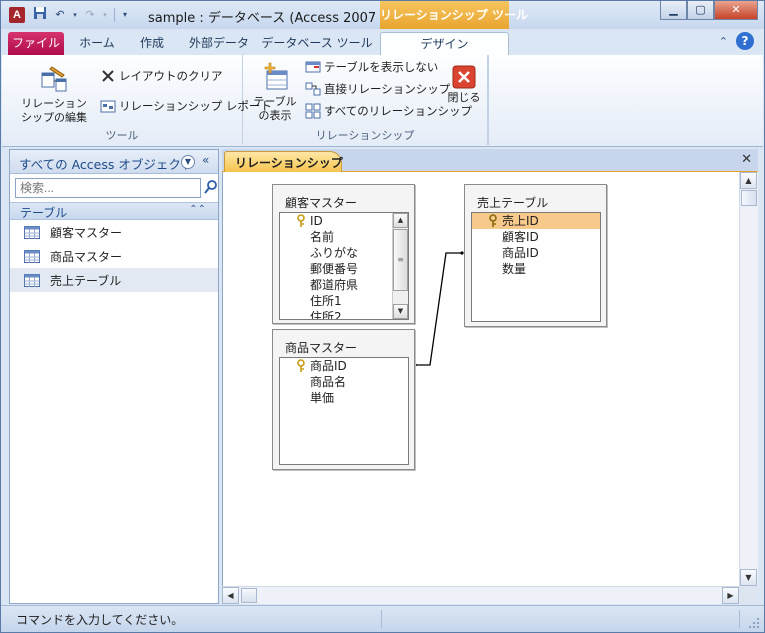  What do you see at coordinates (322, 398) in the screenshot?
I see `field-name: 単価` at bounding box center [322, 398].